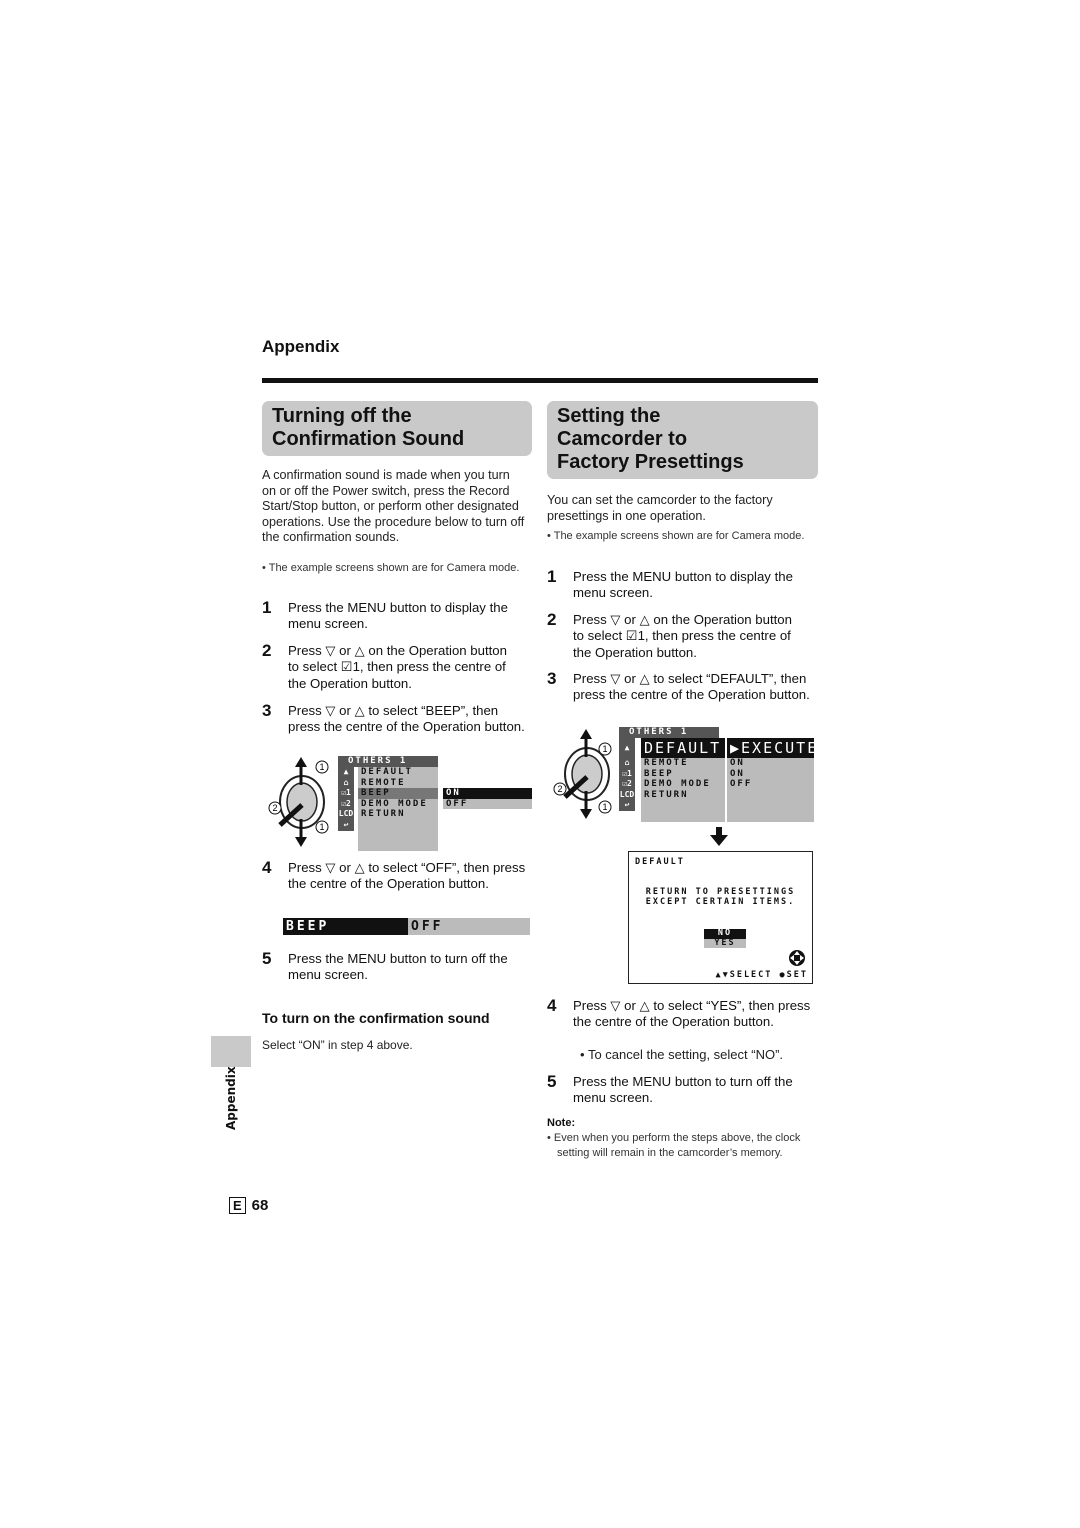 The image size is (1080, 1528). I want to click on menu-header: OTHERS 1, so click(669, 732).